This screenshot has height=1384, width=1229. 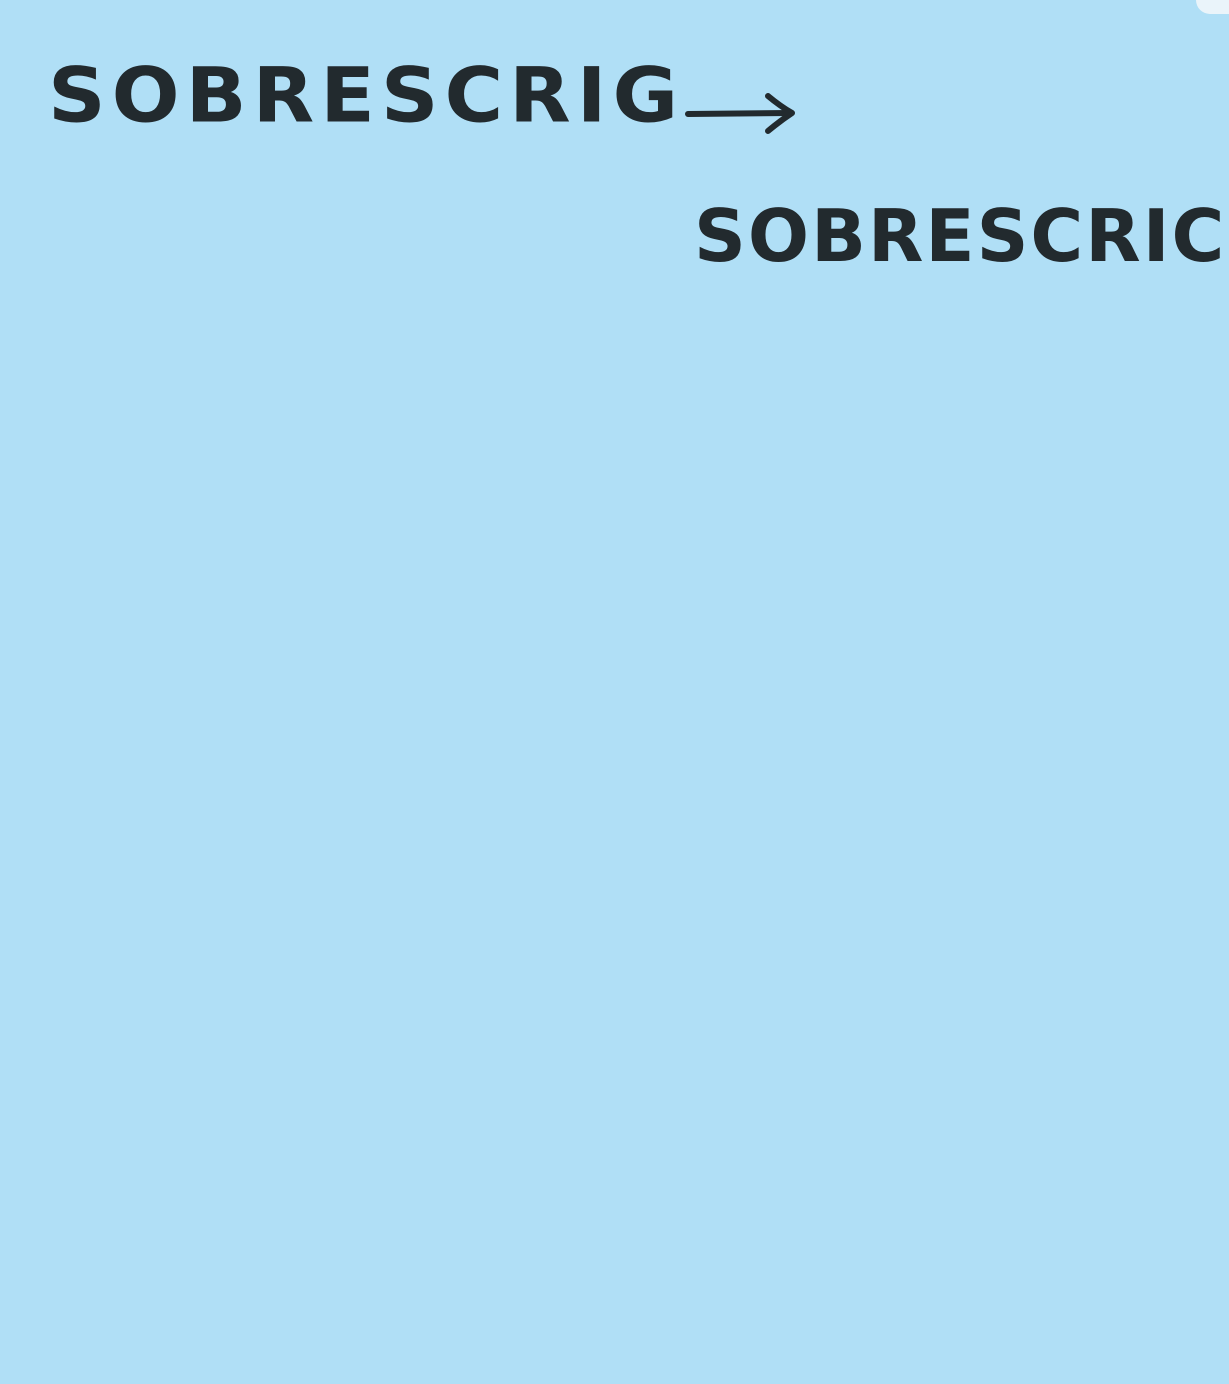 What do you see at coordinates (366, 95) in the screenshot?
I see `handwritten-word-original: SOBRESCRIG` at bounding box center [366, 95].